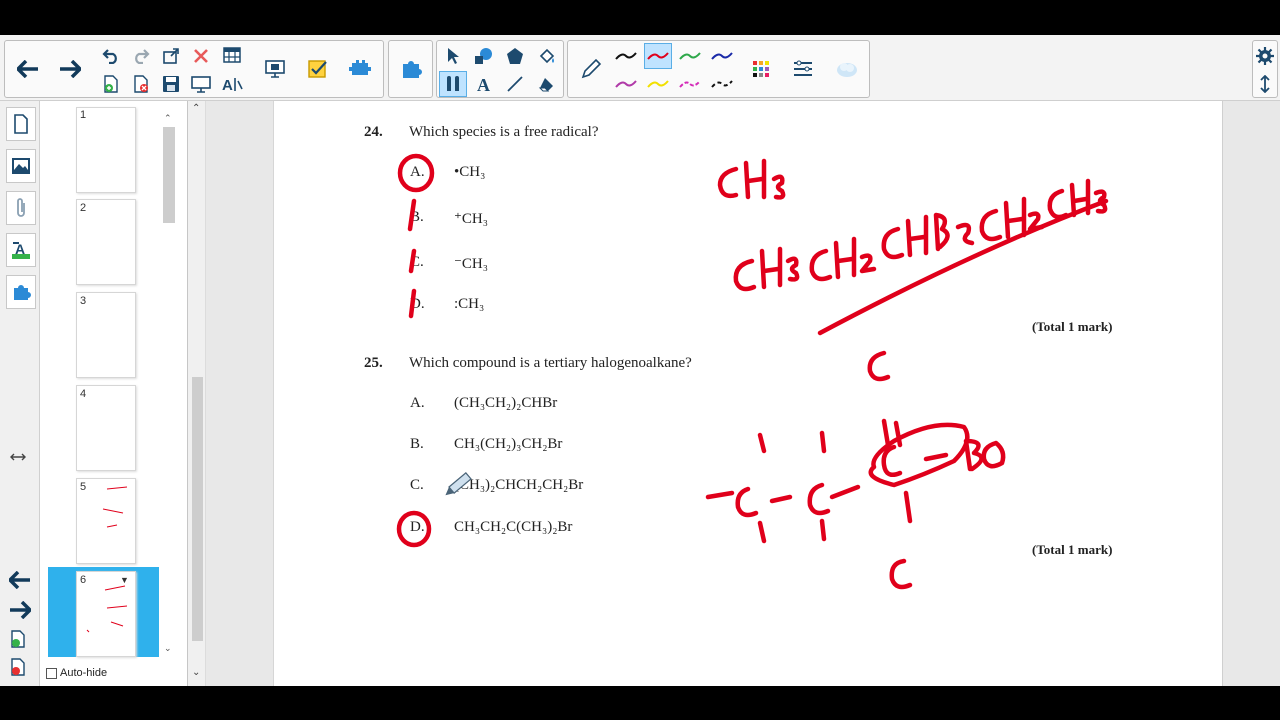  Describe the element at coordinates (411, 69) in the screenshot. I see `lab-activity-button` at that location.